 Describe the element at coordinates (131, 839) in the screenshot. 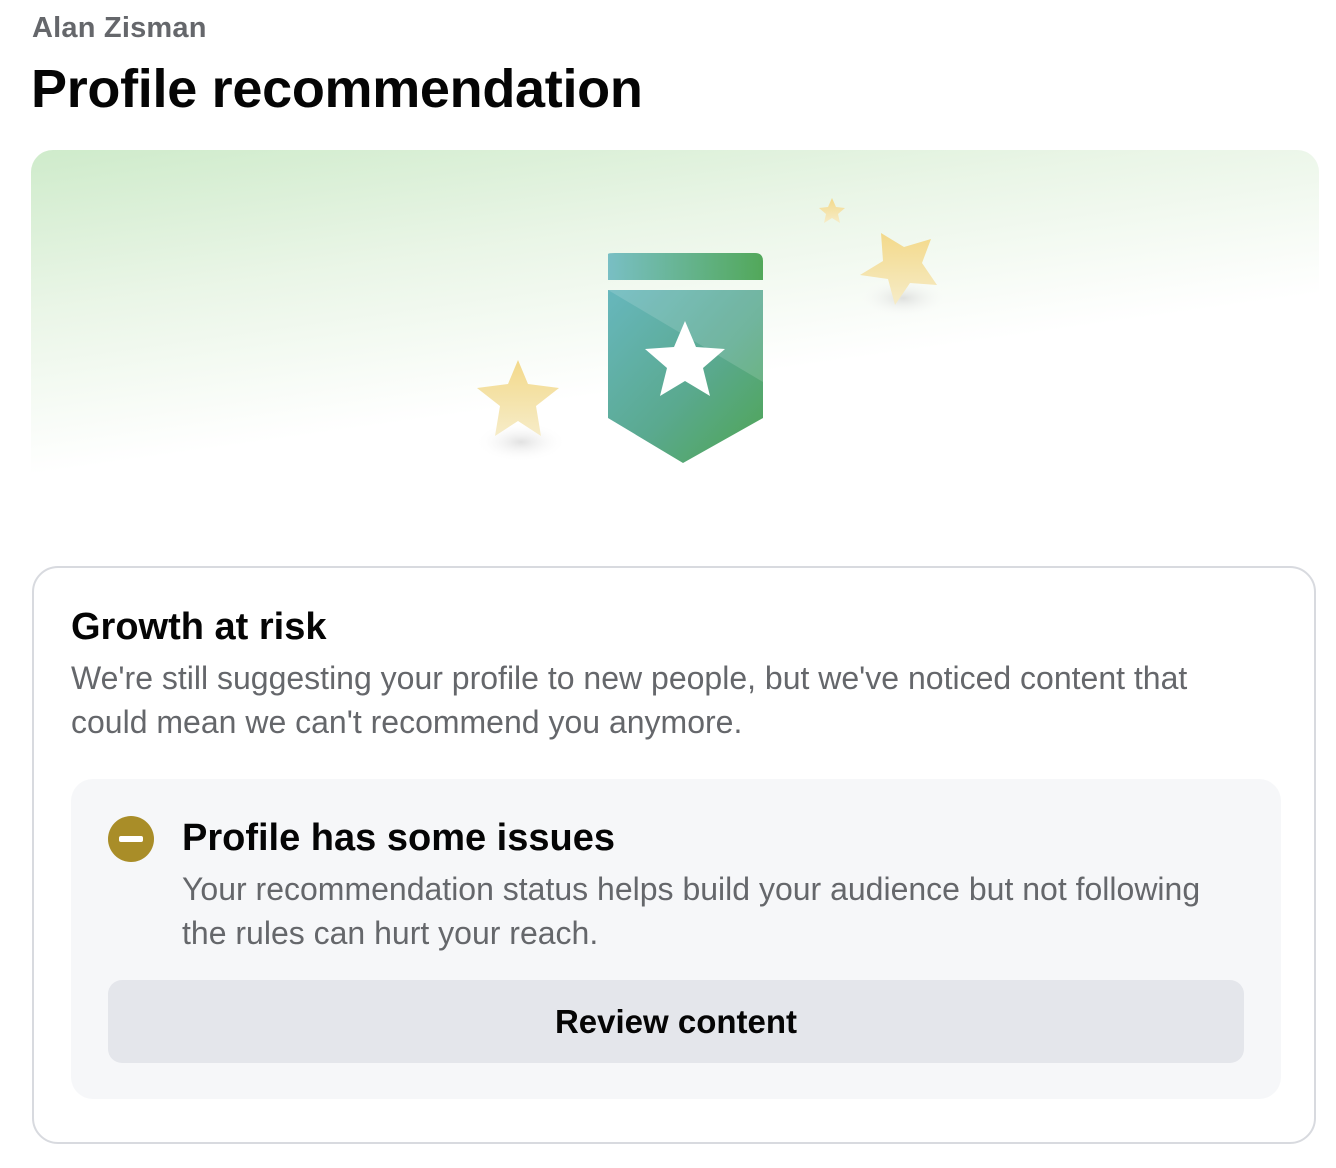

I see `minus-circle-icon` at that location.